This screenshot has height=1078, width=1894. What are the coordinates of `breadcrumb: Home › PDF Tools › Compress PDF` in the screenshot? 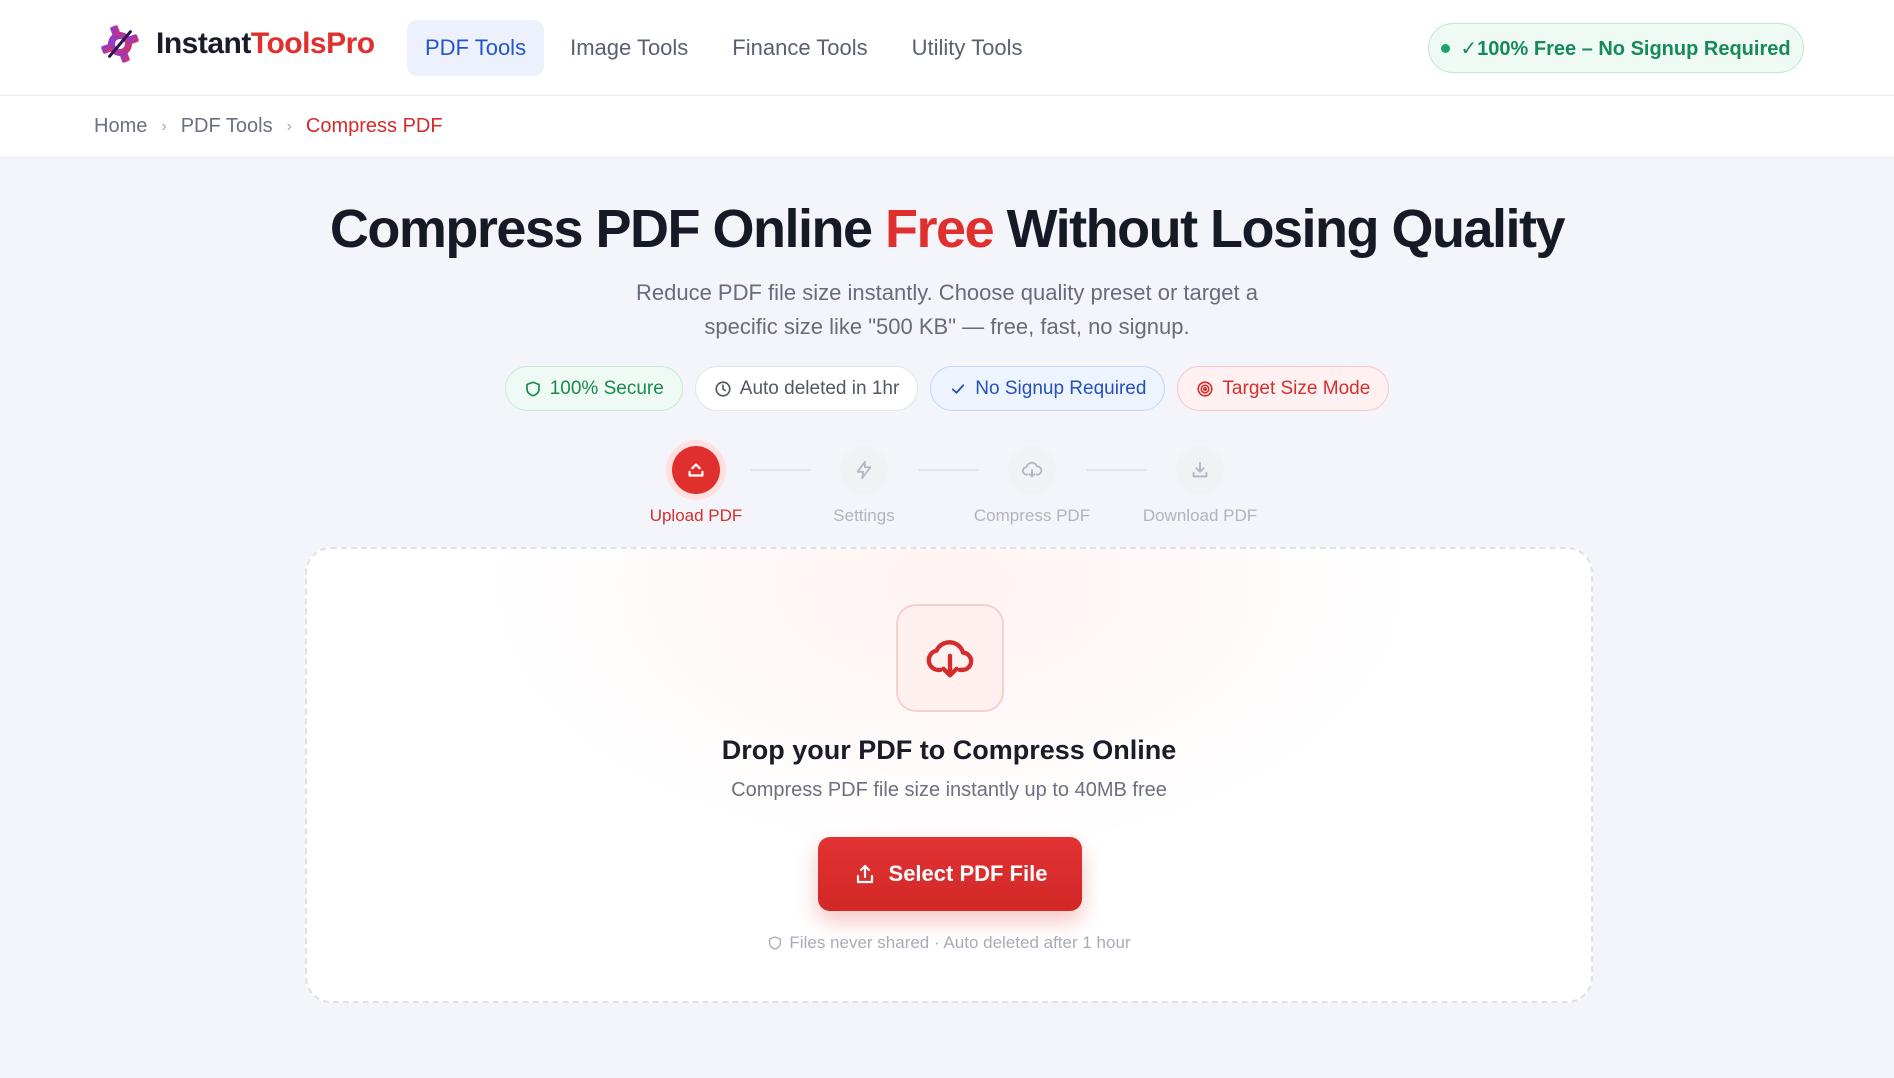 It's located at (947, 127).